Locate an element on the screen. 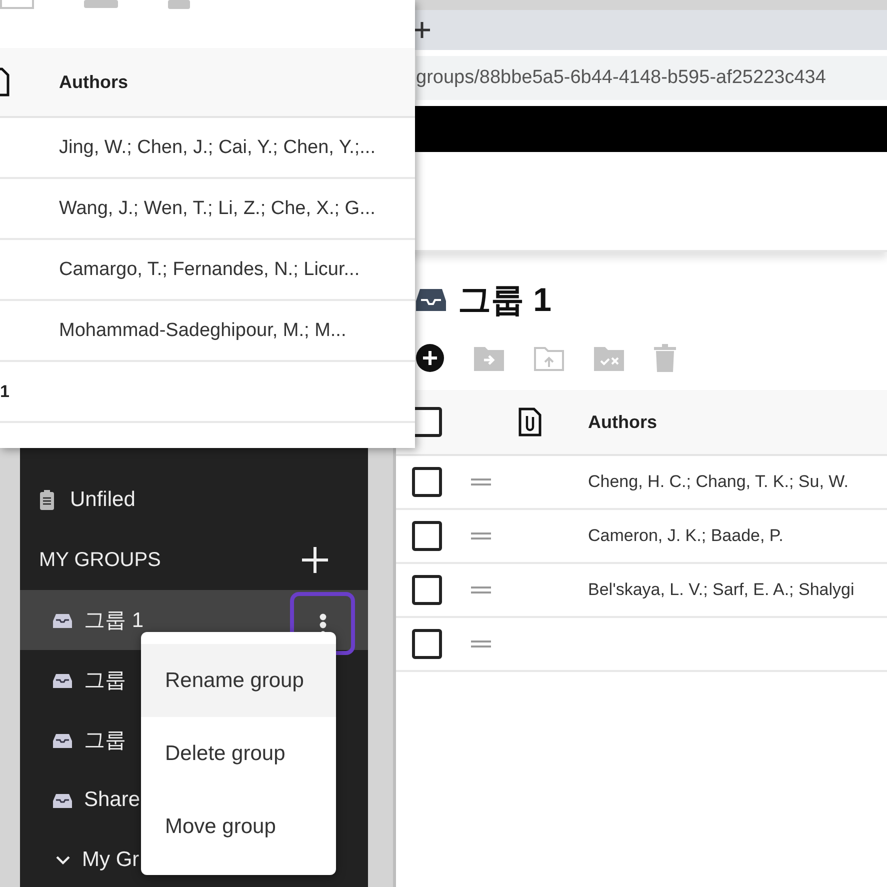 The image size is (887, 887). plus-icon is located at coordinates (315, 560).